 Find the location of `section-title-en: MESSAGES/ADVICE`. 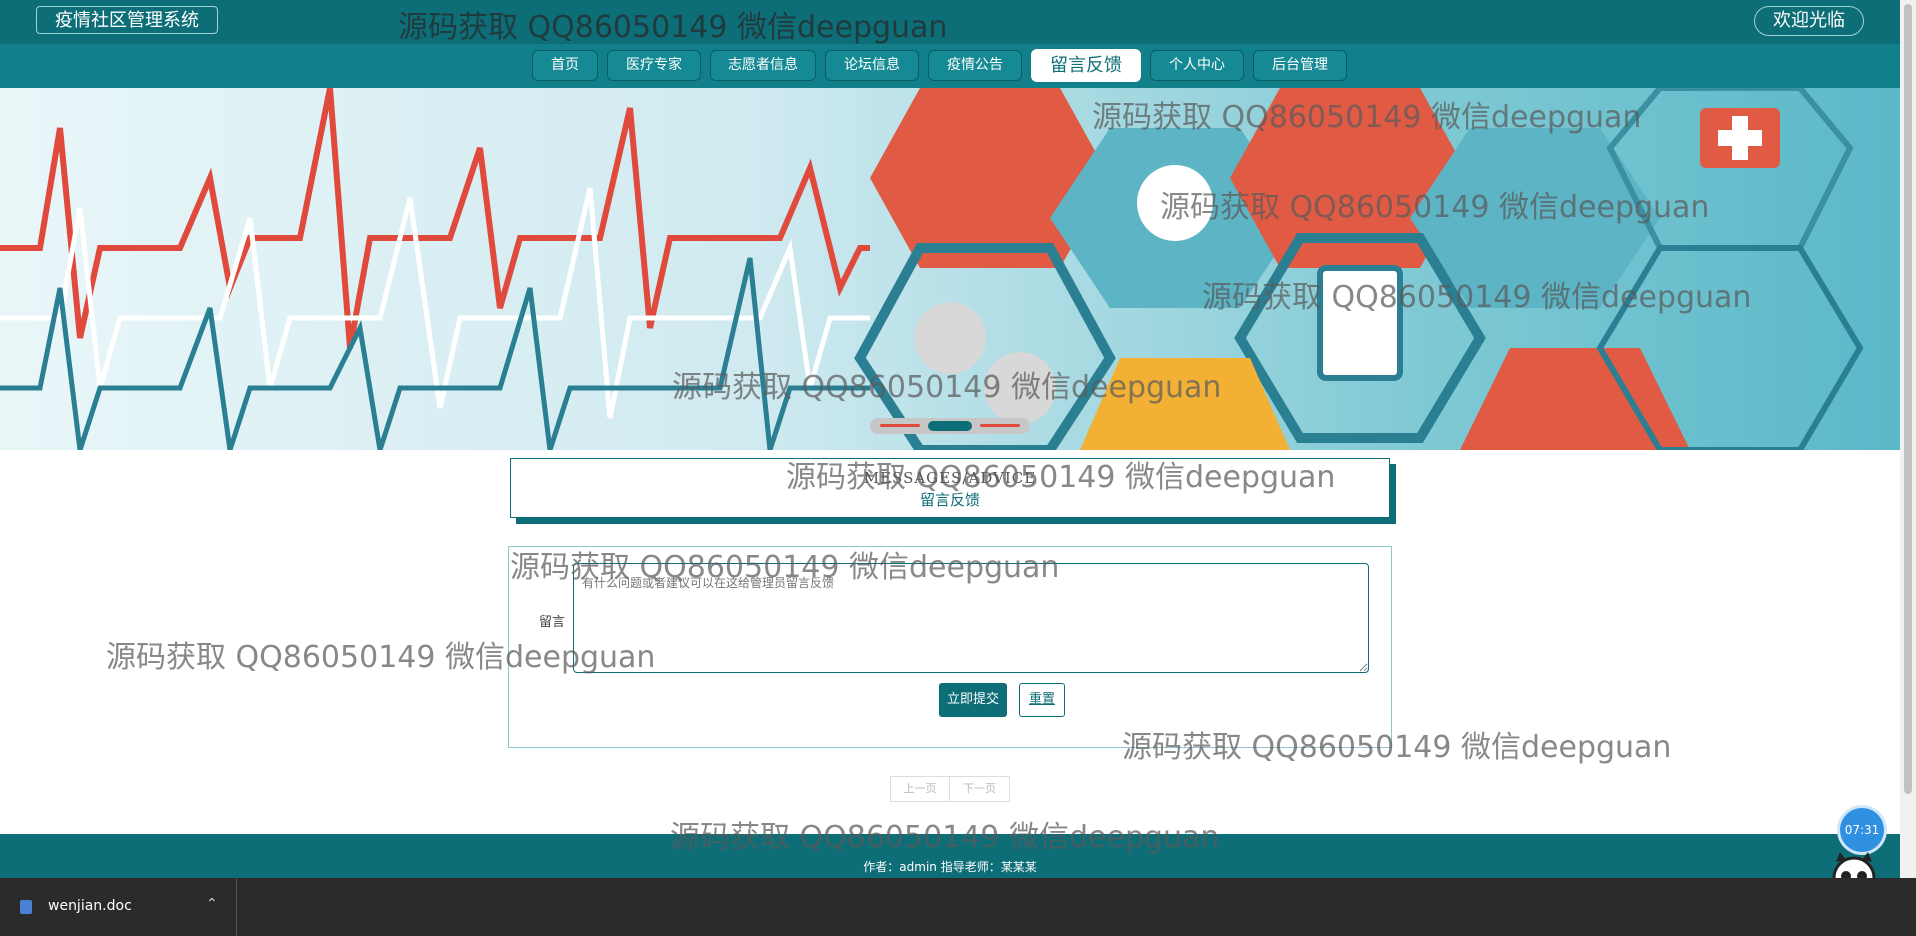

section-title-en: MESSAGES/ADVICE is located at coordinates (950, 478).